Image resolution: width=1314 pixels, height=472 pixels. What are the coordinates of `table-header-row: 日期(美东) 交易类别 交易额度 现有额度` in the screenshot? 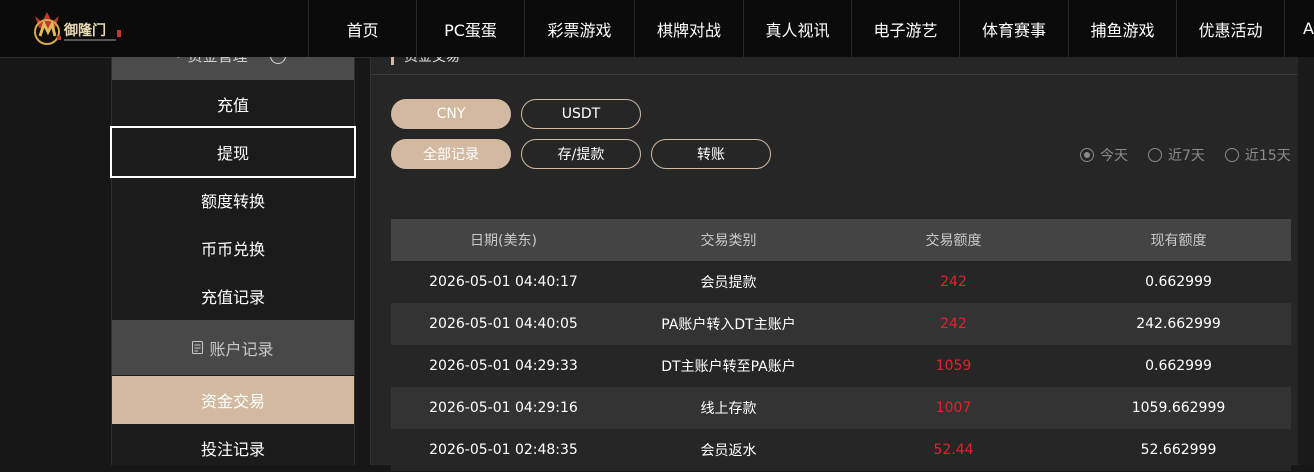 It's located at (841, 240).